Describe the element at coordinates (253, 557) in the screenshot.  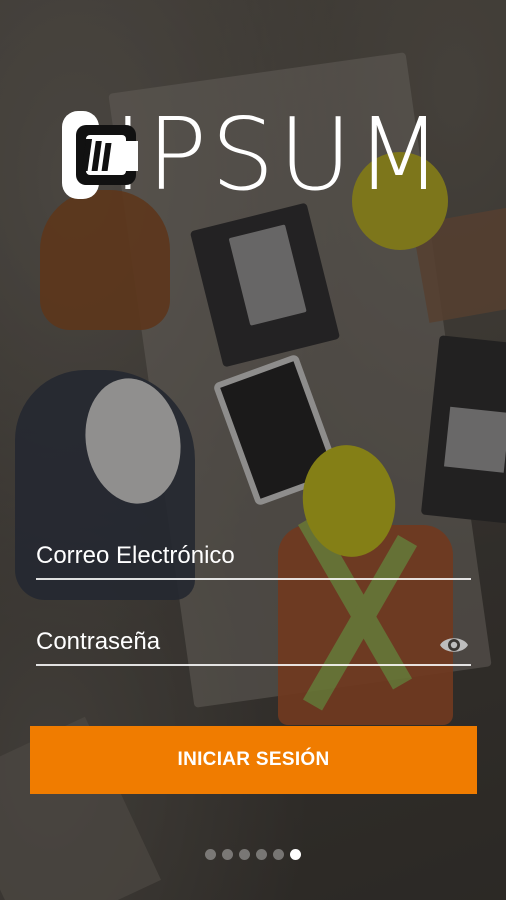
I see `email-field: Correo Electrónico` at that location.